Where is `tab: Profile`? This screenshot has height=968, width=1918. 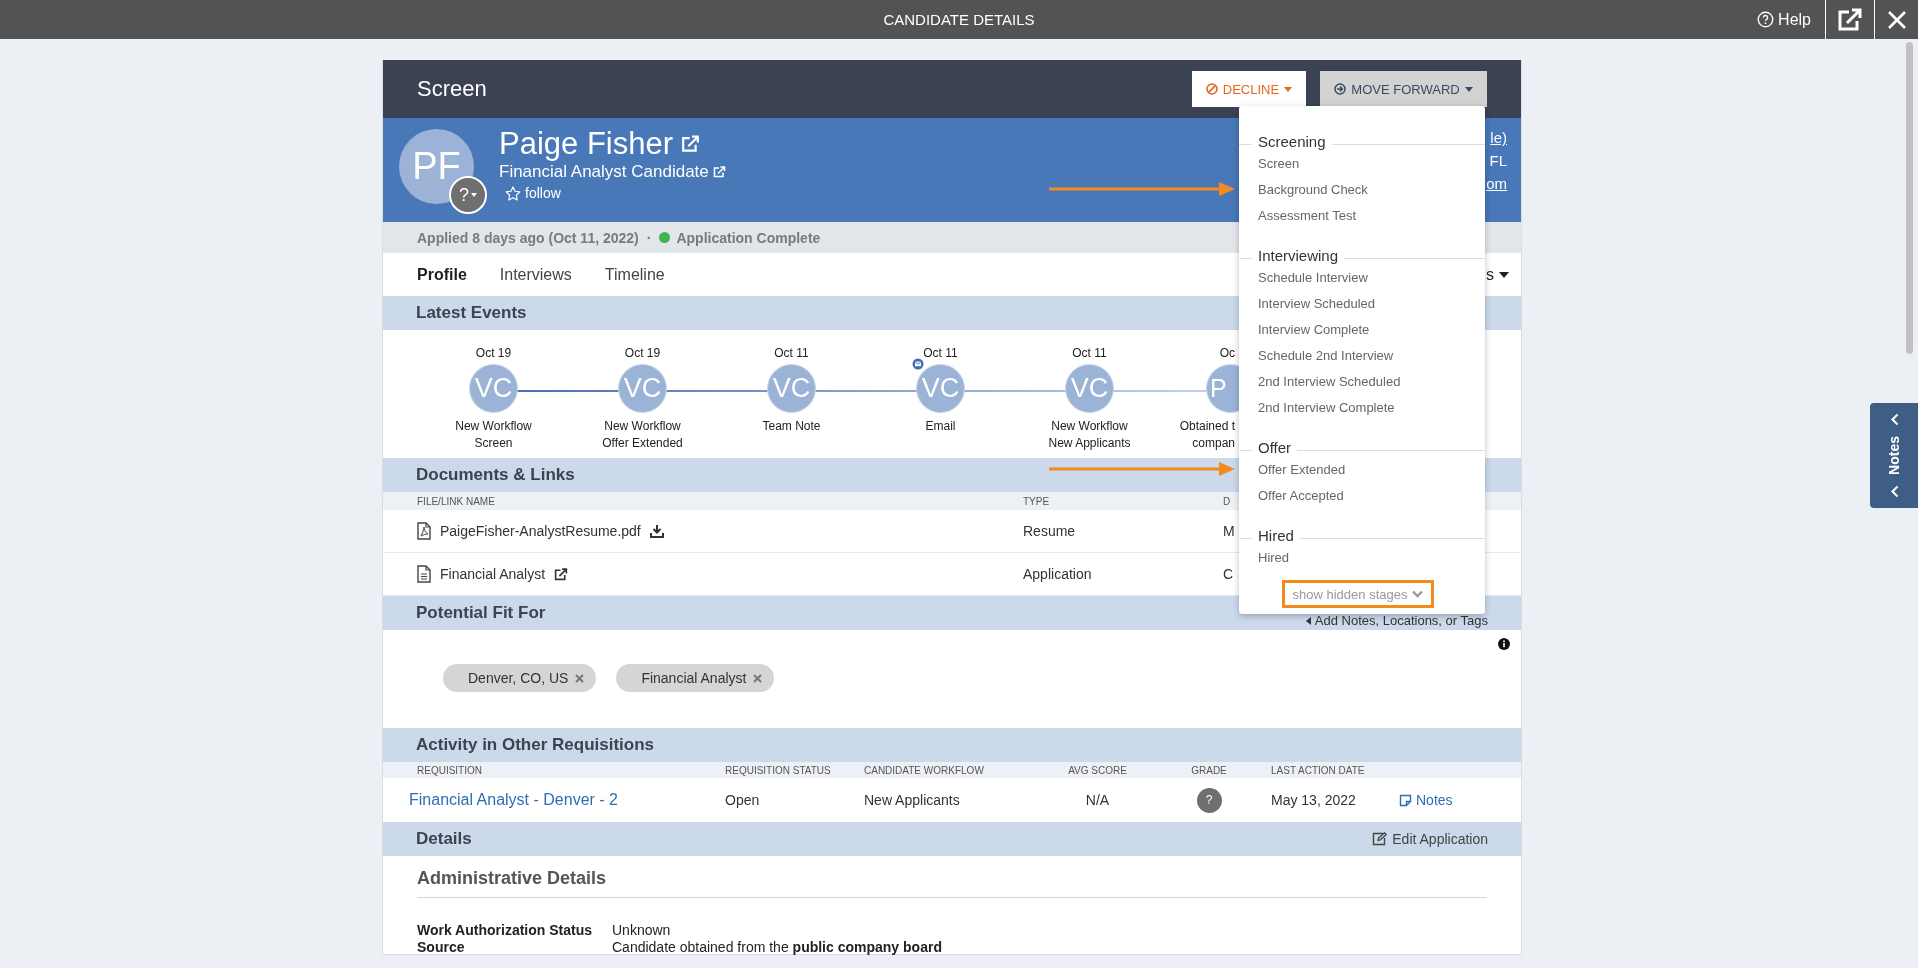 tab: Profile is located at coordinates (442, 274).